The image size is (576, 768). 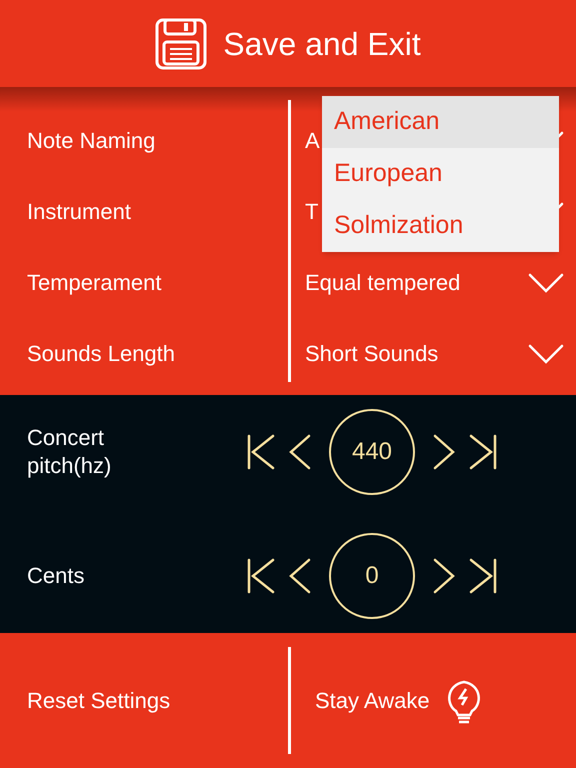 What do you see at coordinates (322, 44) in the screenshot?
I see `save-and-exit-button: Save and Exit` at bounding box center [322, 44].